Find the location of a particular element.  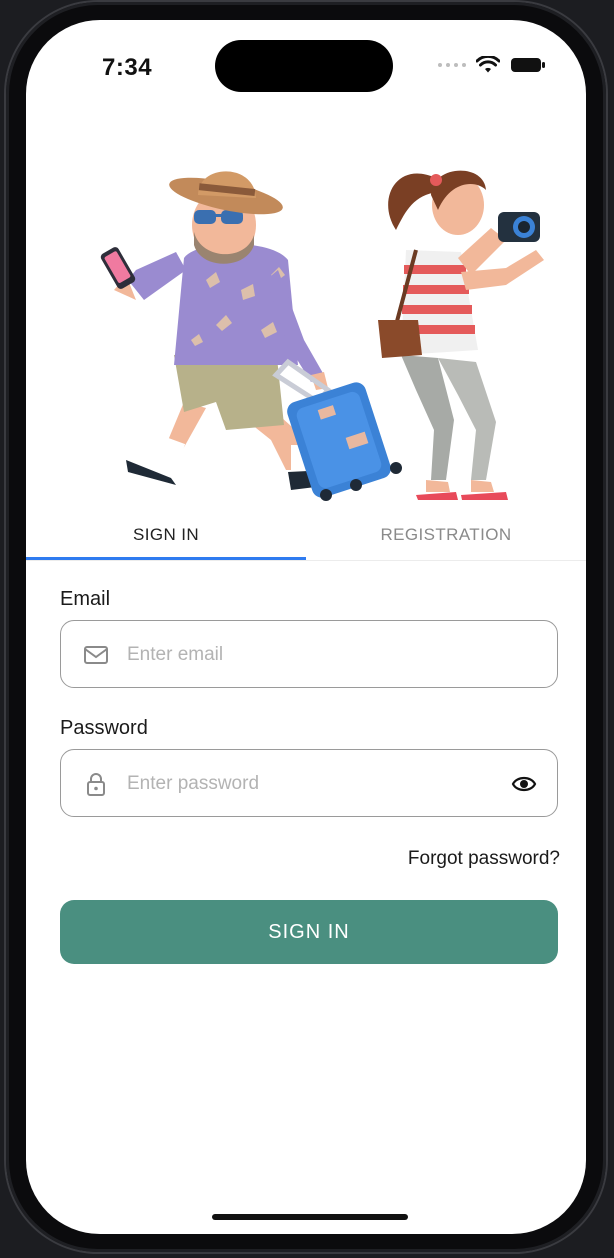

active-tab-indicator is located at coordinates (166, 558).